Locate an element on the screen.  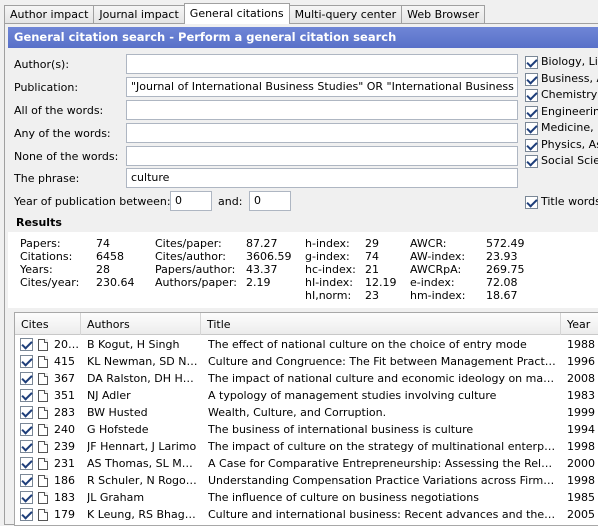
cites-cell: 179 is located at coordinates (64, 514).